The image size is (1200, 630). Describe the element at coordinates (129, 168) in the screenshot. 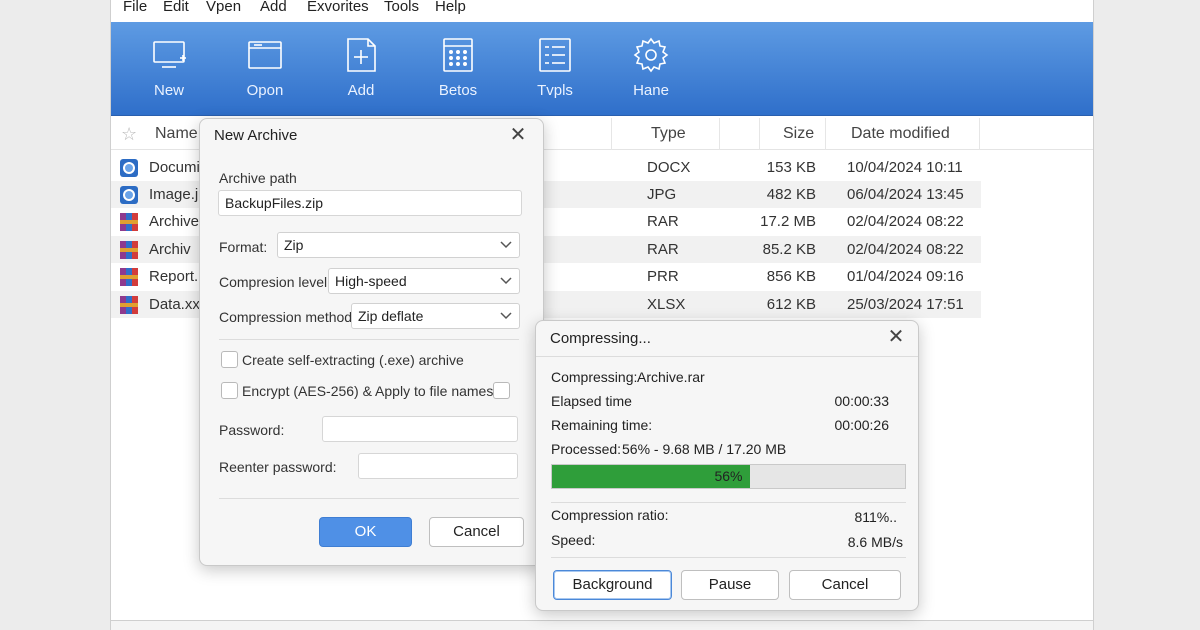

I see `document-icon` at that location.